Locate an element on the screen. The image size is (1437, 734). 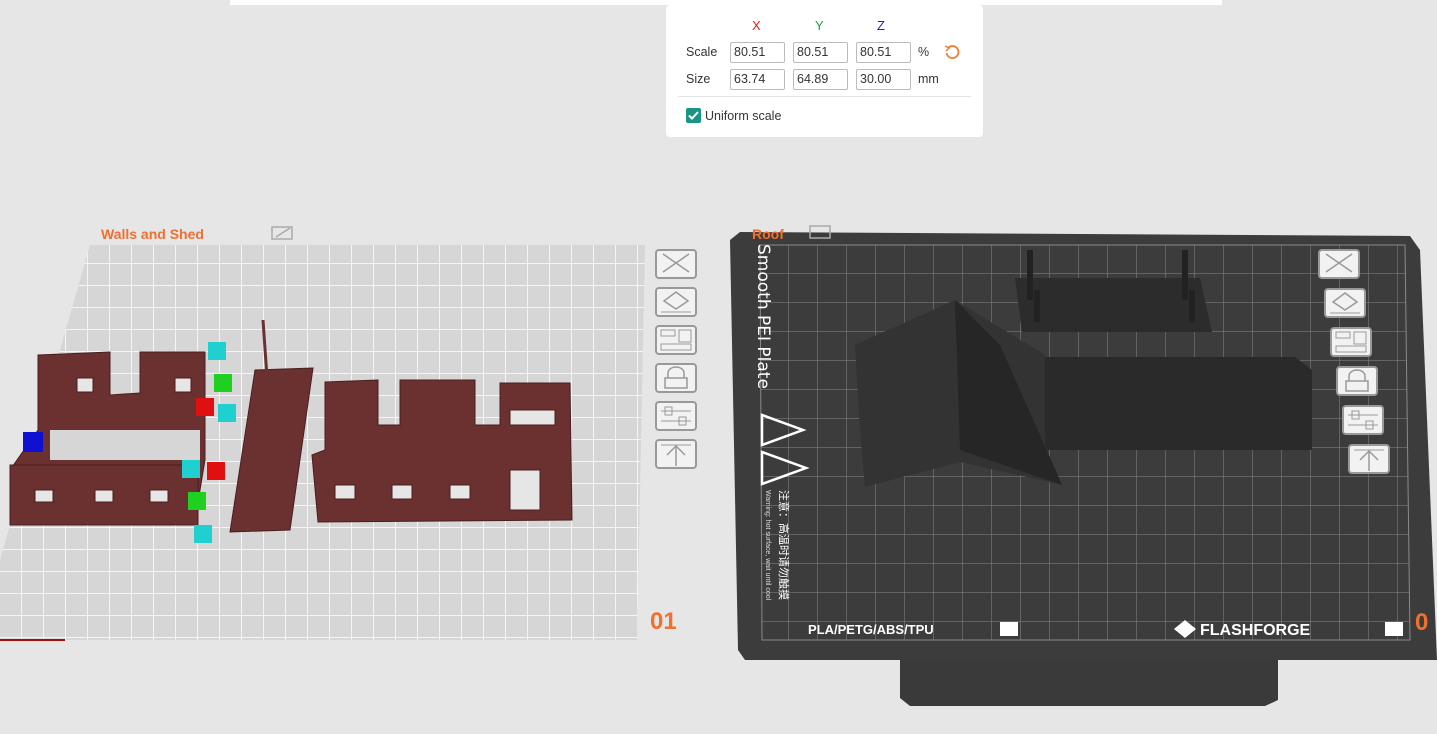
size-unit: mm is located at coordinates (928, 79).